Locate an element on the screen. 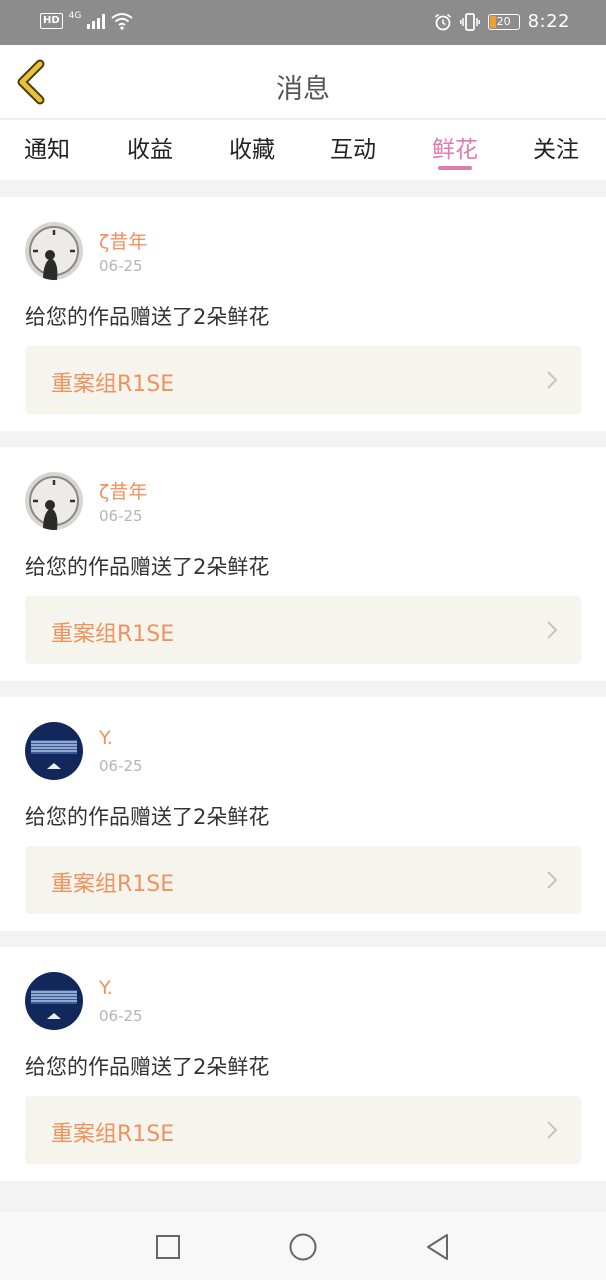 Image resolution: width=606 pixels, height=1280 pixels. battery-percent: 20 is located at coordinates (503, 21).